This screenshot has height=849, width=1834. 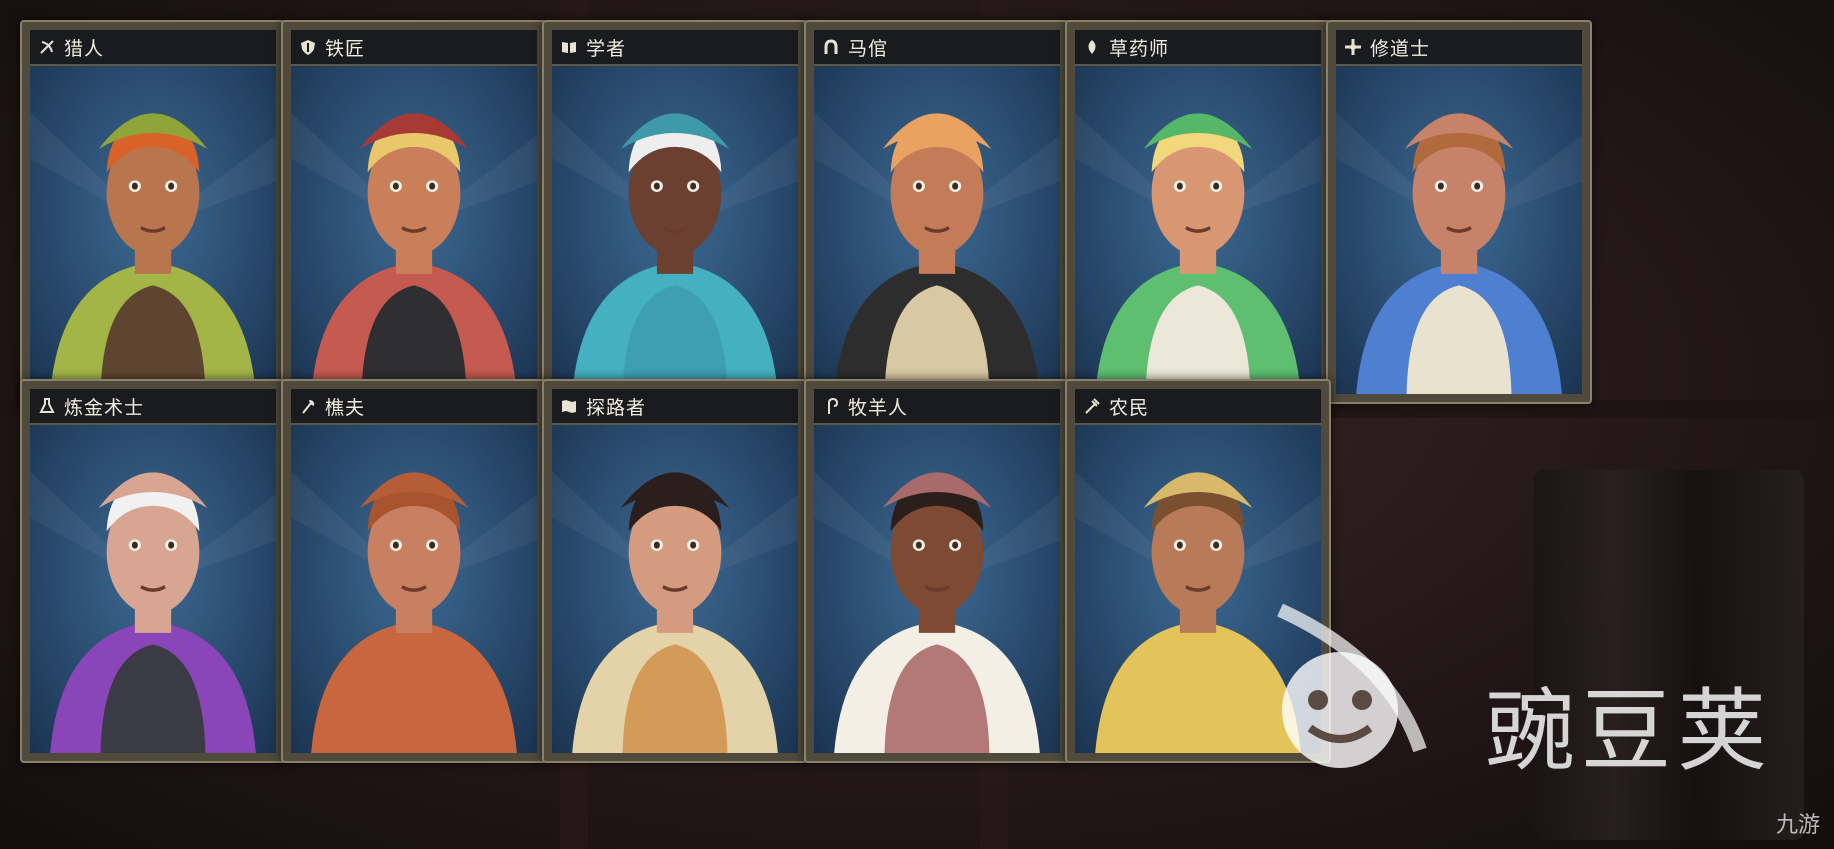 I want to click on watermark-corner: 九游, so click(x=1797, y=825).